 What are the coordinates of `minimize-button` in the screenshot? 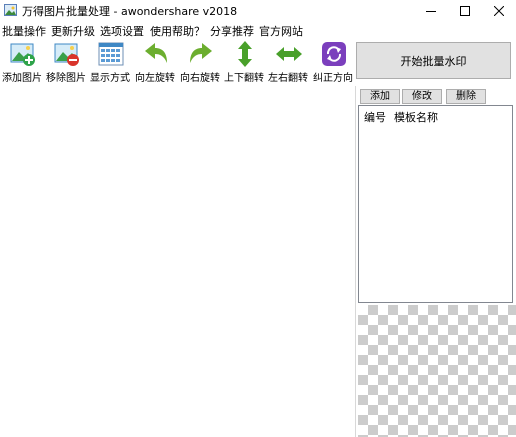 It's located at (431, 10).